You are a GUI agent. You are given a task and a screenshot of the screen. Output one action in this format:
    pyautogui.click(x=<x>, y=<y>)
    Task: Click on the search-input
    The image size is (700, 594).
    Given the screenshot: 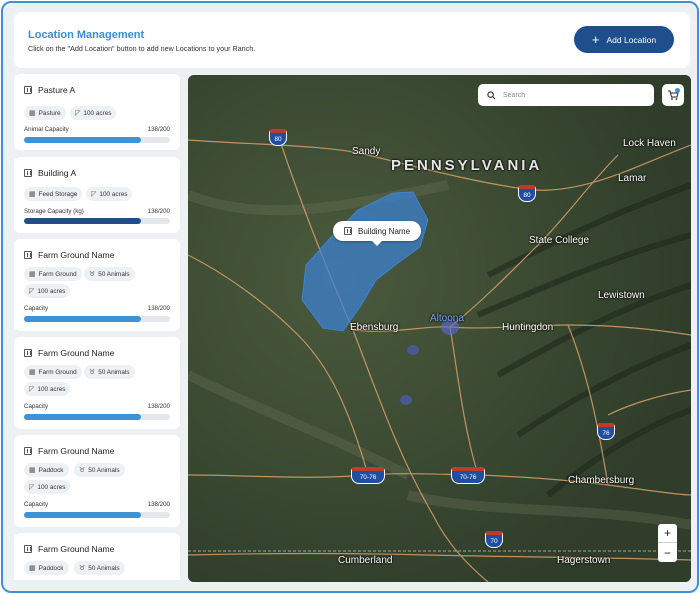 What is the action you would take?
    pyautogui.click(x=573, y=95)
    